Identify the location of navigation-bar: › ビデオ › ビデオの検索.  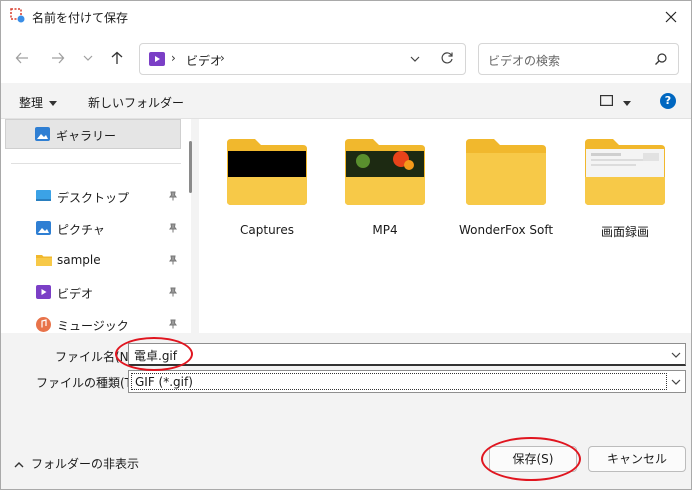
(346, 58).